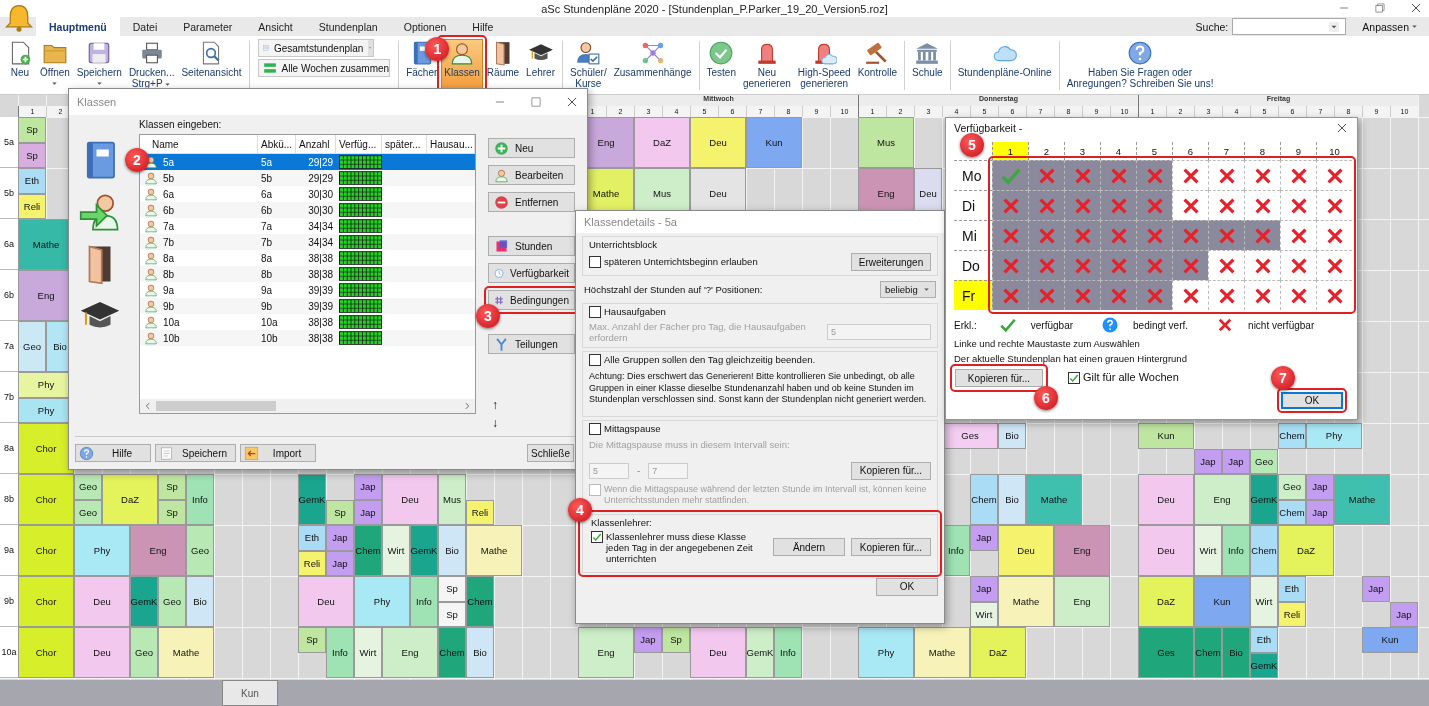 Image resolution: width=1429 pixels, height=706 pixels. What do you see at coordinates (307, 338) in the screenshot?
I see `table-row: 10b 10b 38|38` at bounding box center [307, 338].